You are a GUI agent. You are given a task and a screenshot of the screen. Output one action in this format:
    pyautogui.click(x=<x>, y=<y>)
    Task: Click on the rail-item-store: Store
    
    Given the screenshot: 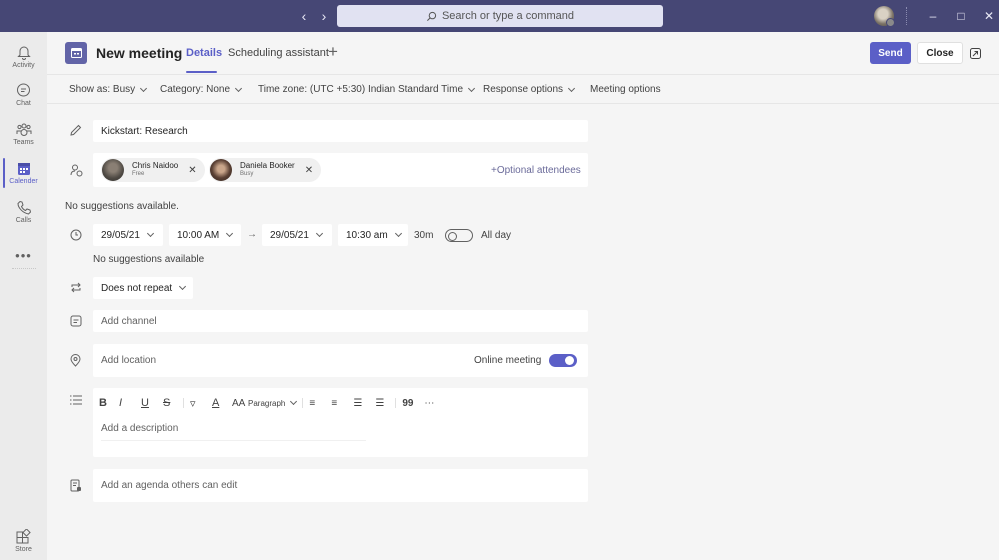 What is the action you would take?
    pyautogui.click(x=23, y=541)
    